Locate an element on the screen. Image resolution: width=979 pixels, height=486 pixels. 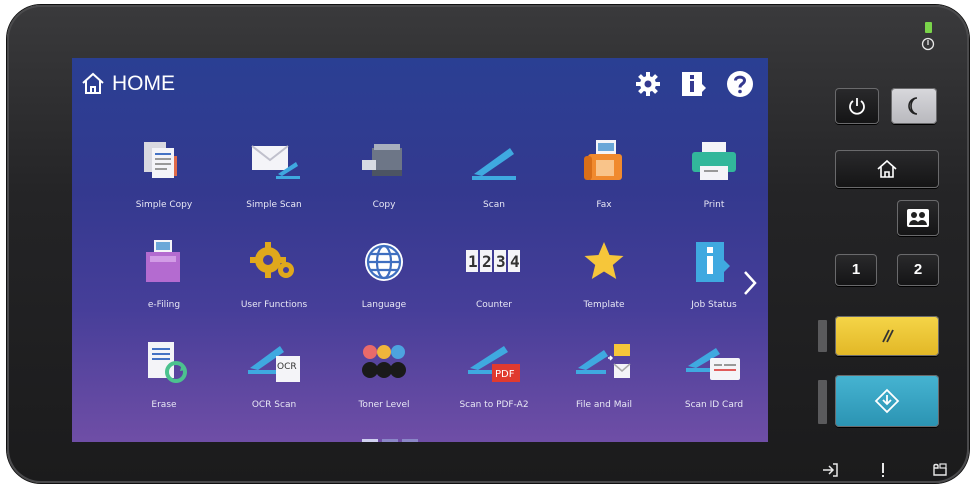
template-icon is located at coordinates (604, 260).